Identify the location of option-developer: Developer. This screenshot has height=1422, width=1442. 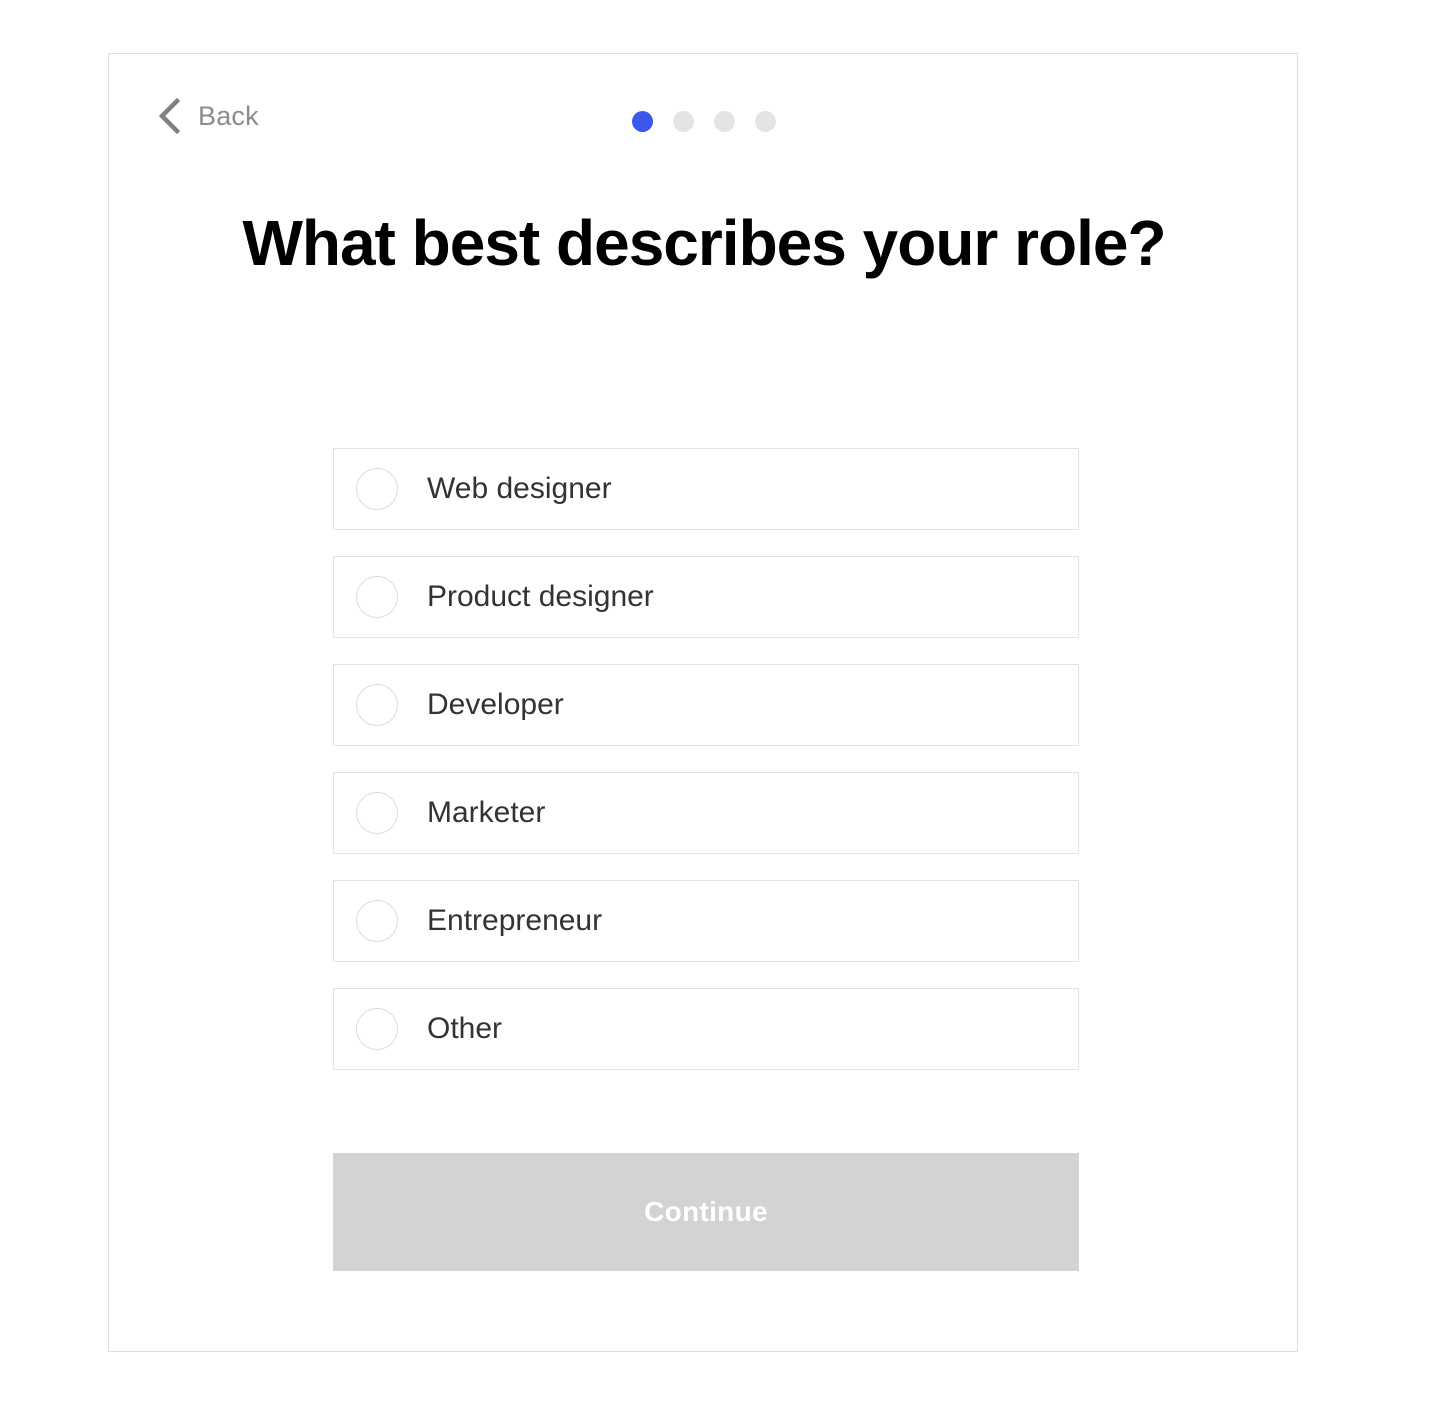
(706, 705).